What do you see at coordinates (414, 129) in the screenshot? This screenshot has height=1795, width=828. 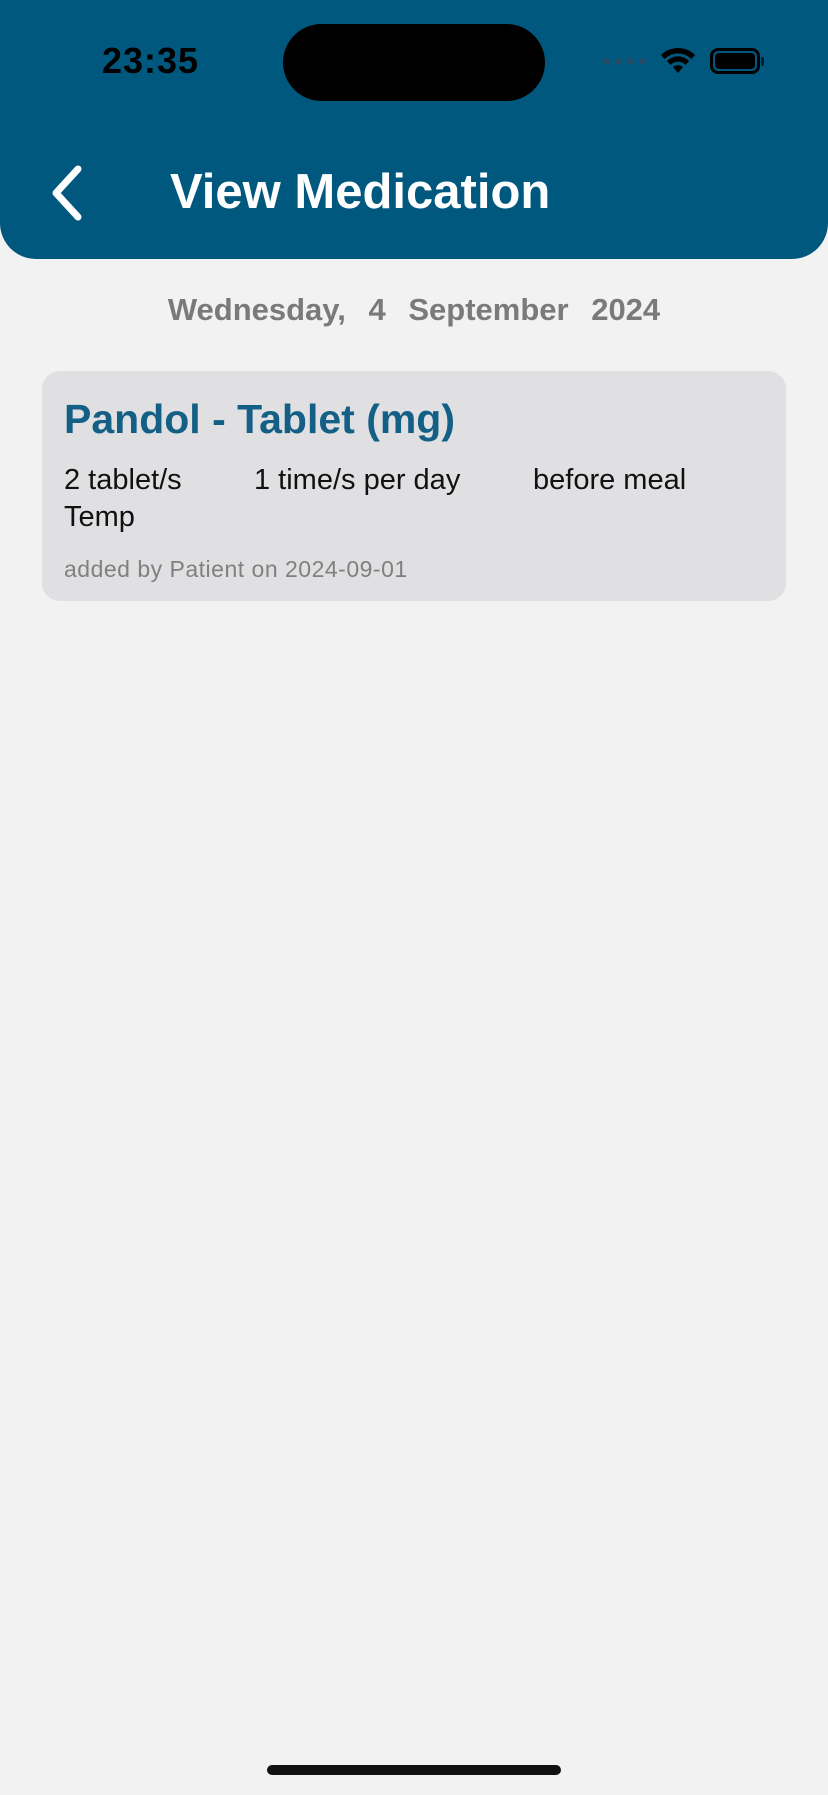 I see `app-header: 23:35 View Medication` at bounding box center [414, 129].